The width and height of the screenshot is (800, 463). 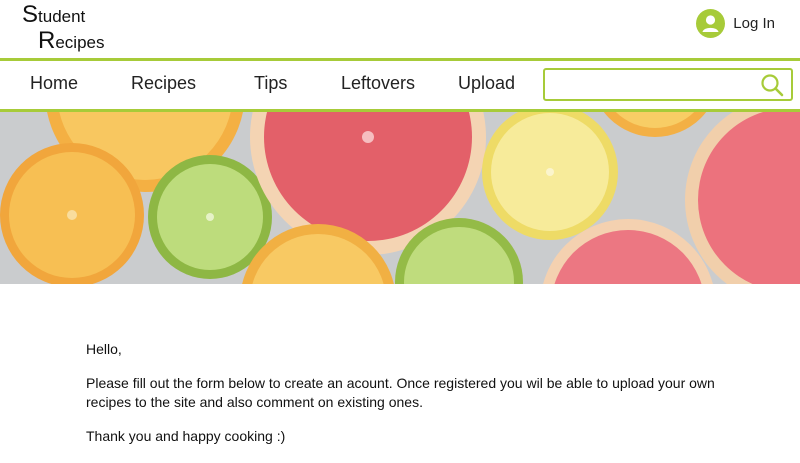 What do you see at coordinates (400, 29) in the screenshot?
I see `header: Student Recipes Log In` at bounding box center [400, 29].